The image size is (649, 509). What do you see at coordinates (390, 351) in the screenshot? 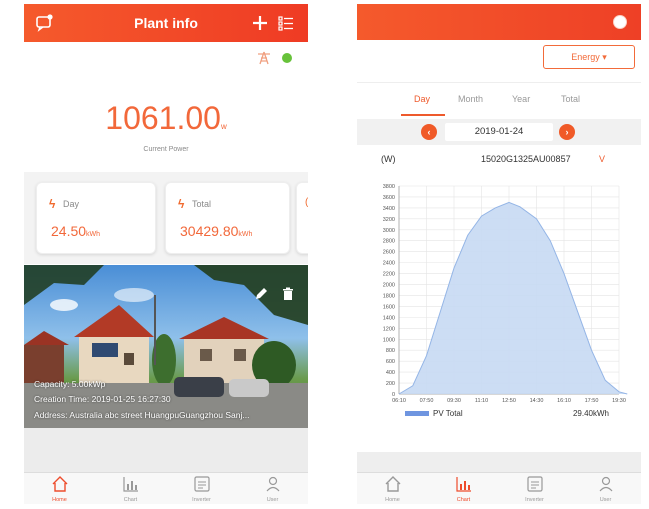
I see `y-tick-label: 800` at bounding box center [390, 351].